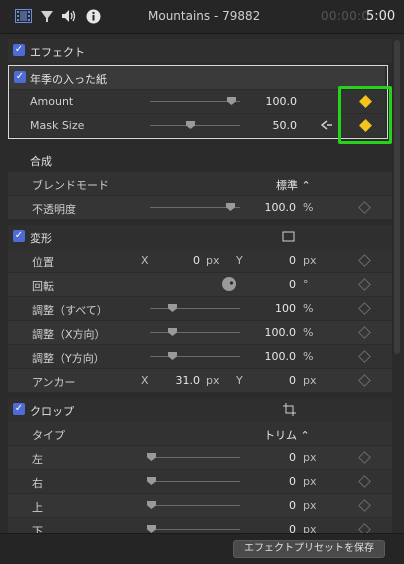 Image resolution: width=404 pixels, height=564 pixels. I want to click on amount-value: 100.0, so click(273, 101).